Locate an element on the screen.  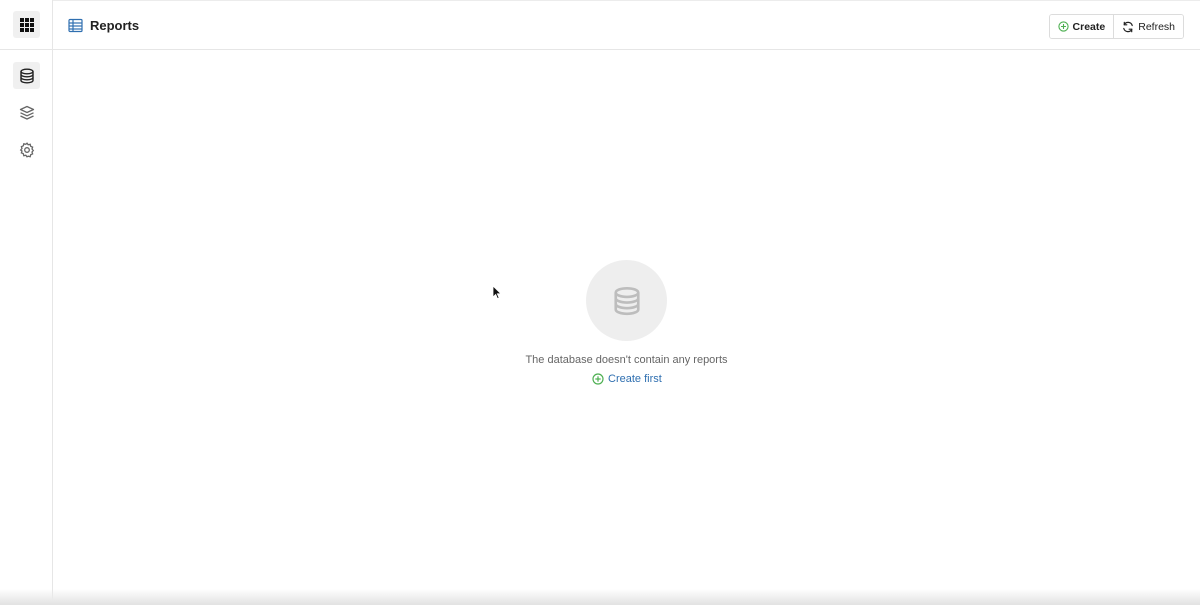
sidebar-item-database is located at coordinates (26, 75).